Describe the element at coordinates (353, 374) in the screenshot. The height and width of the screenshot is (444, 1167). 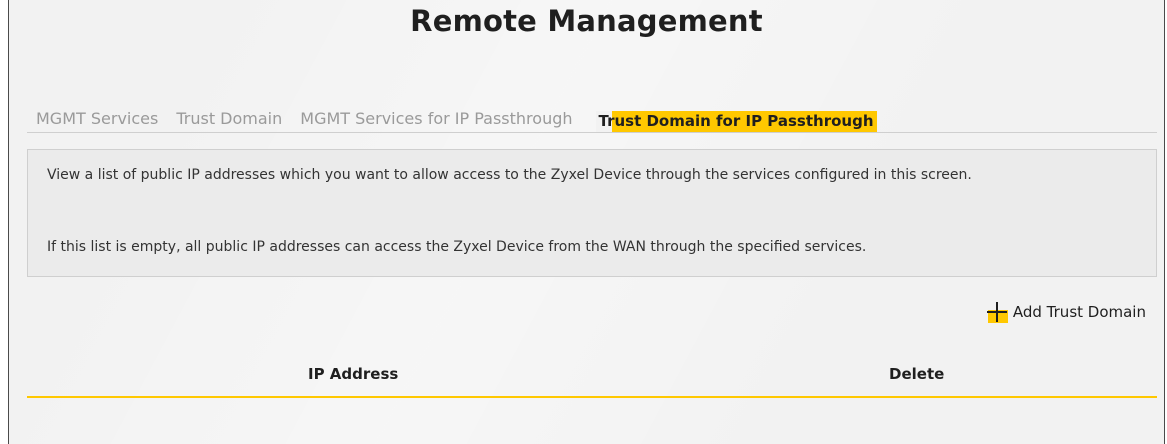
I see `column-header-ip-address: IP Address` at that location.